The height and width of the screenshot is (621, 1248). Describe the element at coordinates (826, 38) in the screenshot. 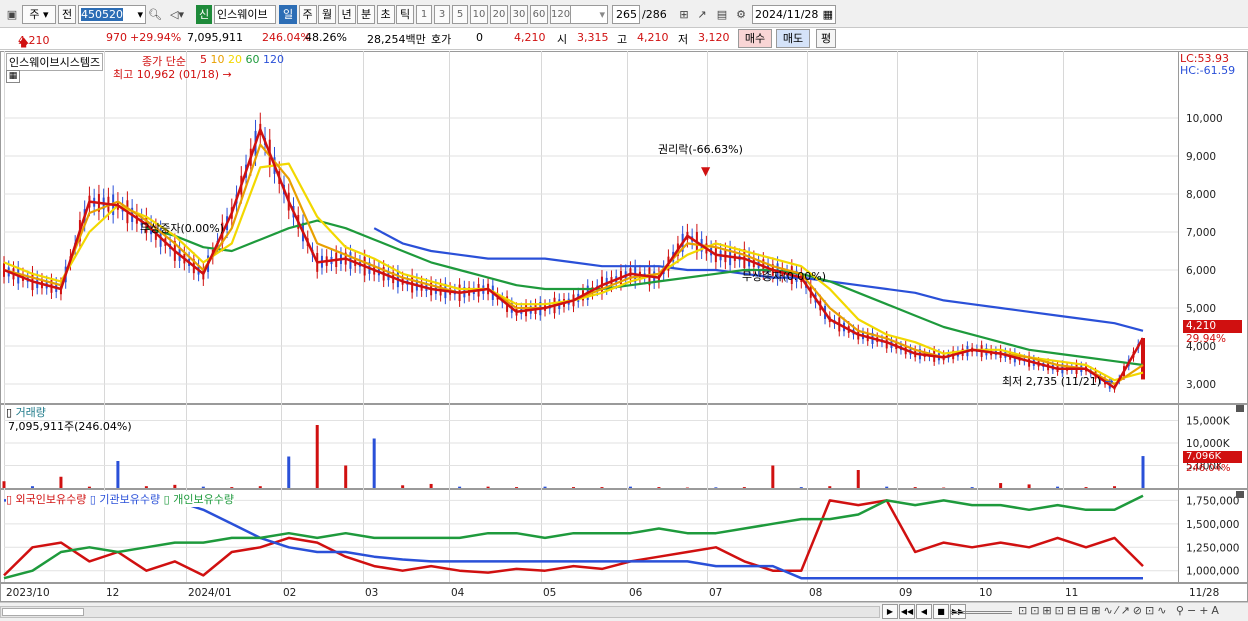

I see `eval-button: 평` at that location.